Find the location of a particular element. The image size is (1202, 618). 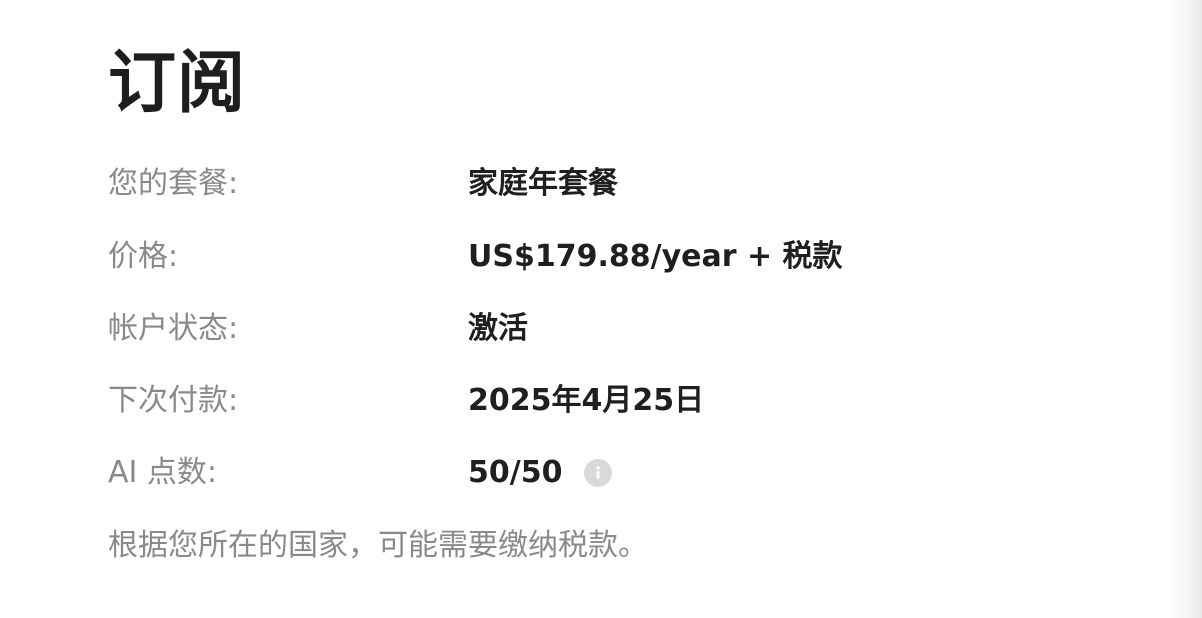

page-title: 订阅 is located at coordinates (177, 83).